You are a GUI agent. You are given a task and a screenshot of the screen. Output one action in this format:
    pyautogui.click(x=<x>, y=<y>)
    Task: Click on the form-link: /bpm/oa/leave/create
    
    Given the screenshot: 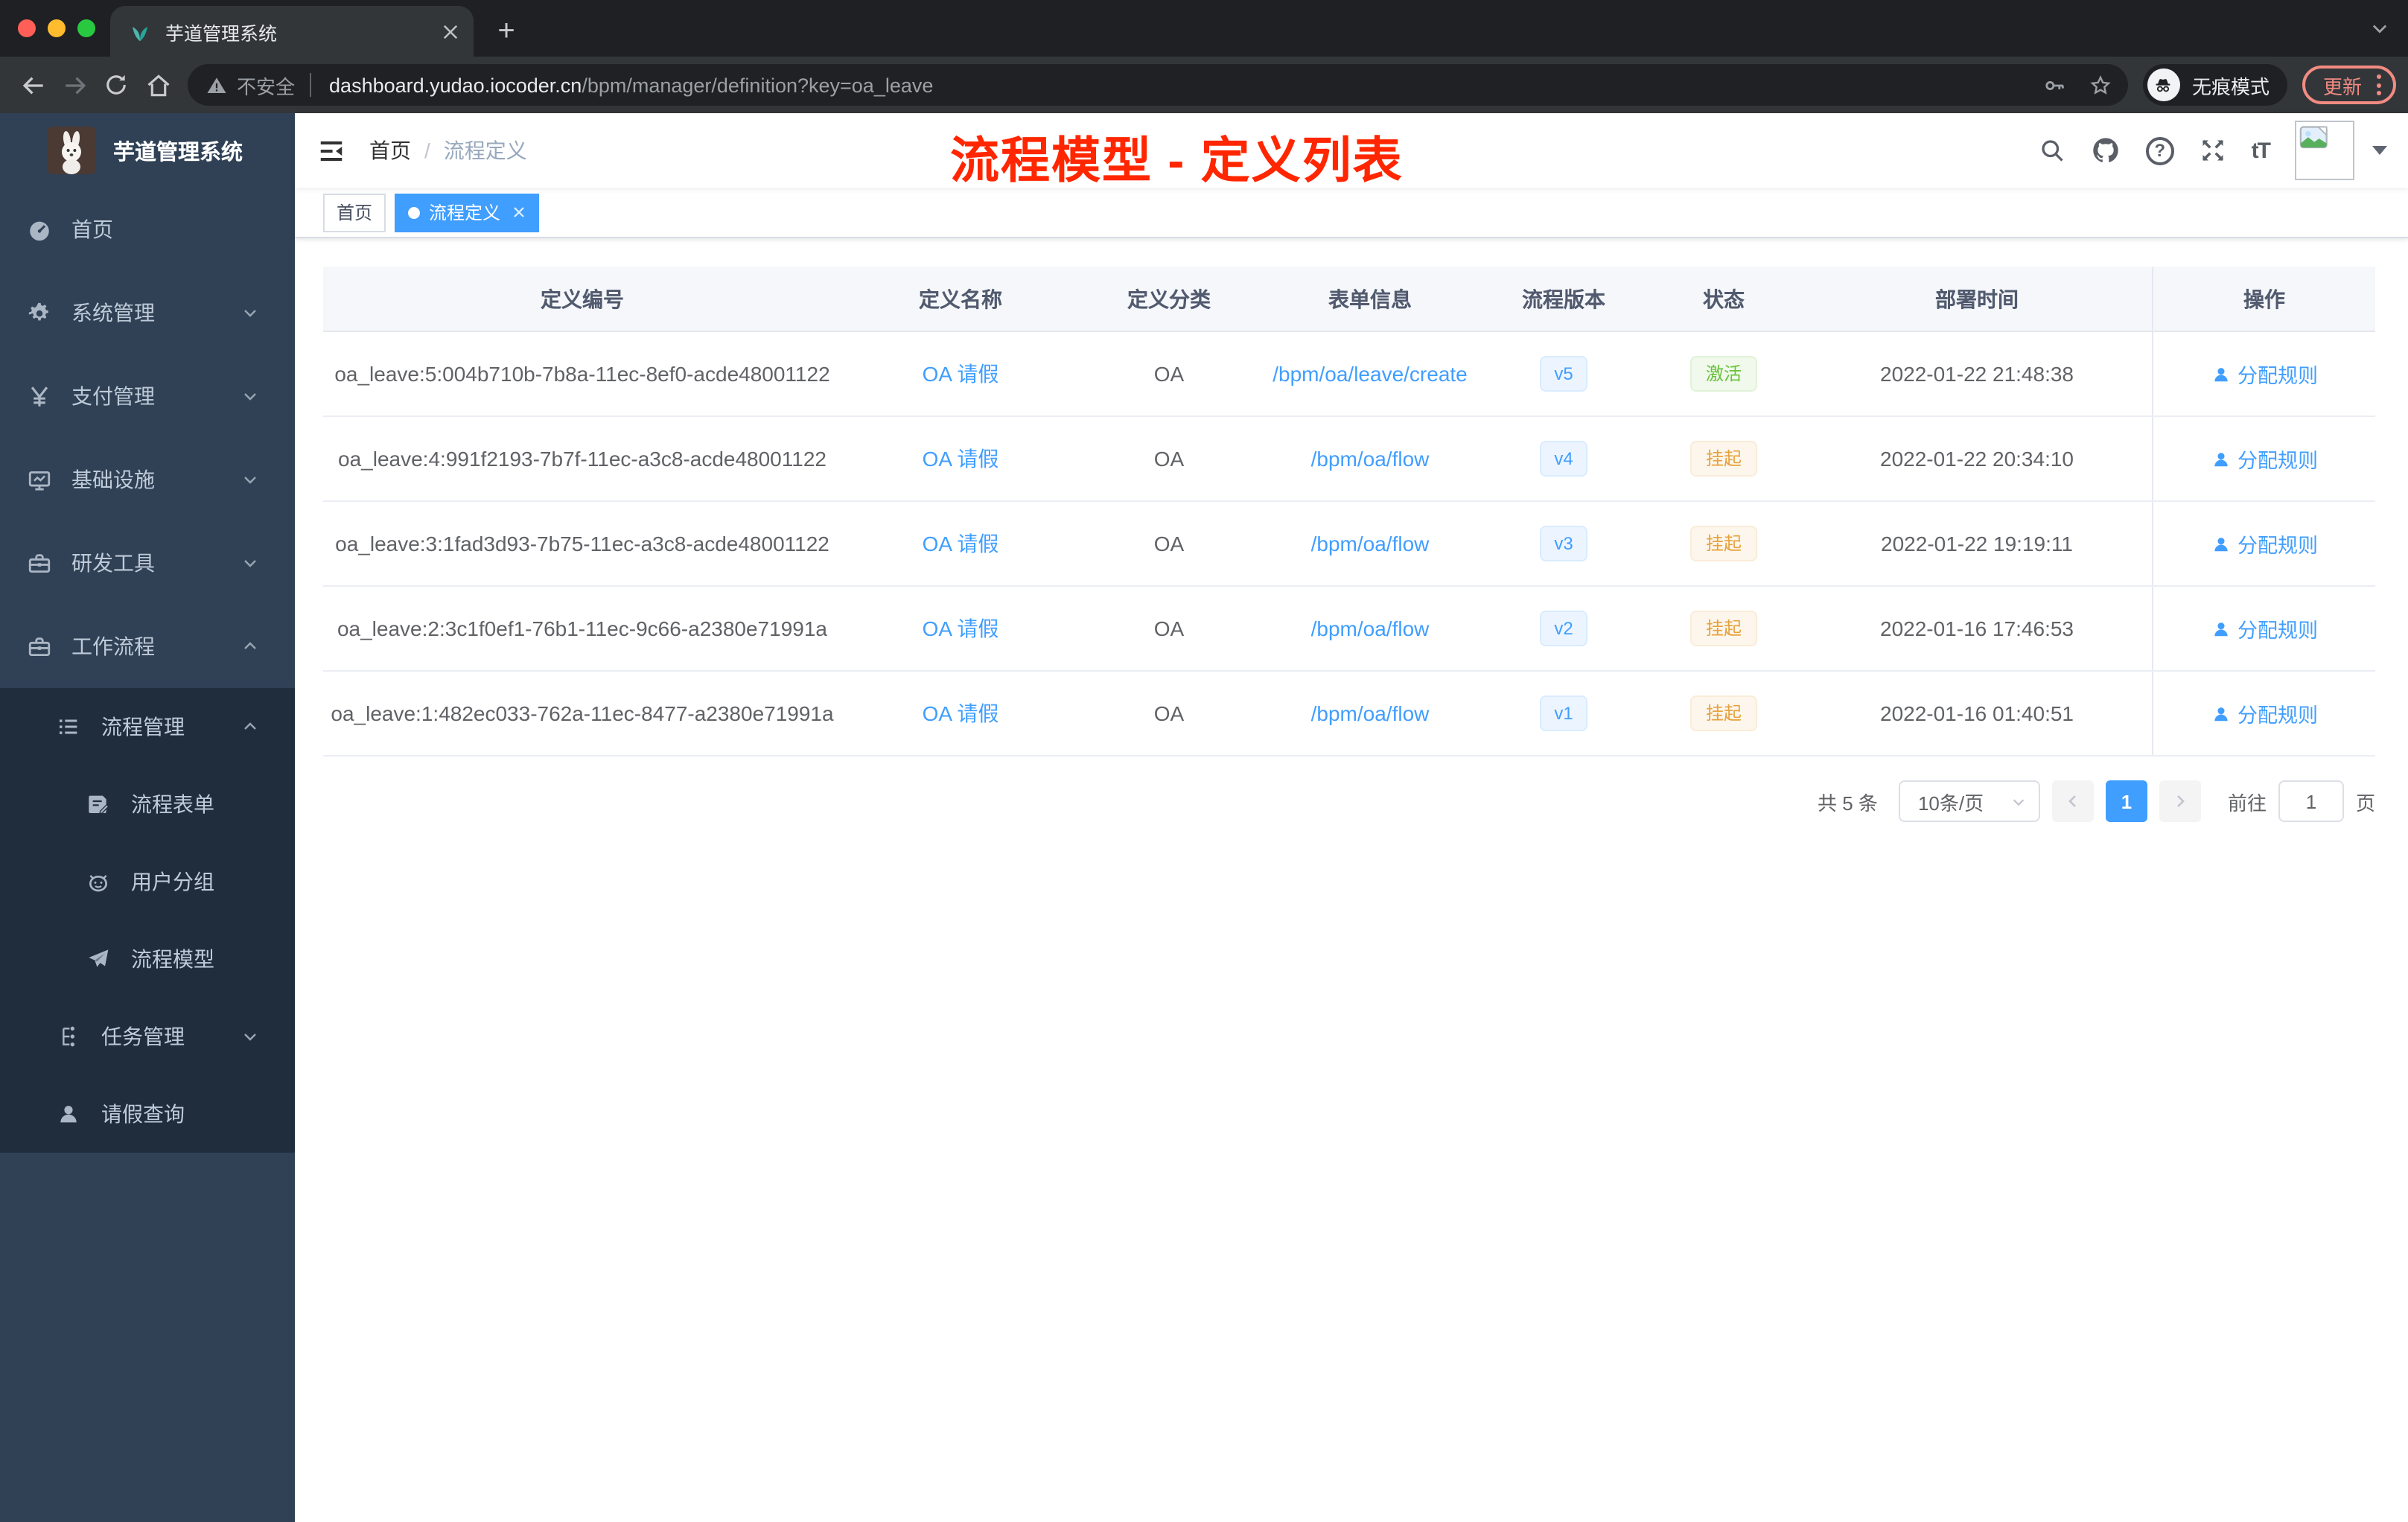 What is the action you would take?
    pyautogui.click(x=1370, y=374)
    